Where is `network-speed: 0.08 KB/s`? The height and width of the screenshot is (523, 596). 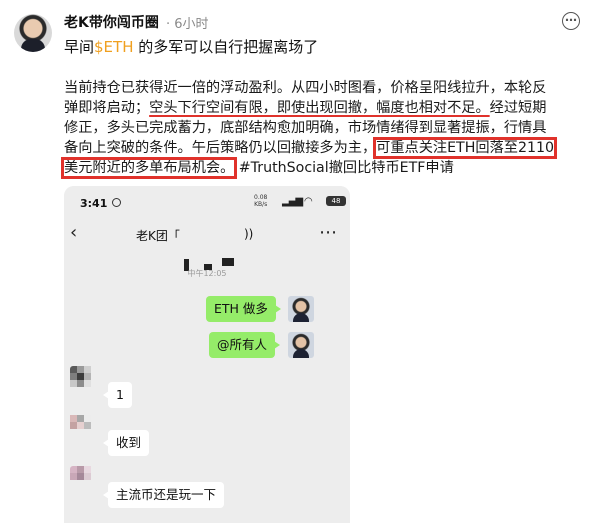 network-speed: 0.08 KB/s is located at coordinates (261, 201).